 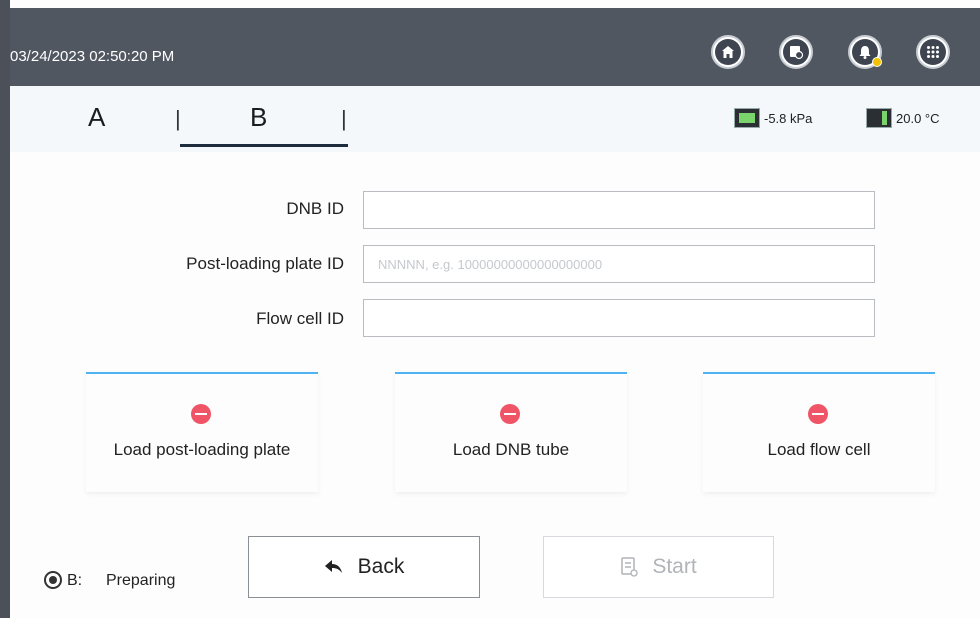 I want to click on start-button: Start, so click(x=658, y=567).